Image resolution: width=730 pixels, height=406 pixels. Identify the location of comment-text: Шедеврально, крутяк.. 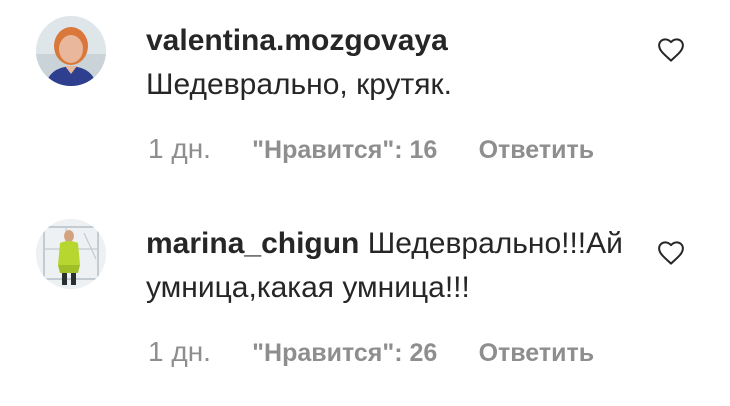
(299, 84).